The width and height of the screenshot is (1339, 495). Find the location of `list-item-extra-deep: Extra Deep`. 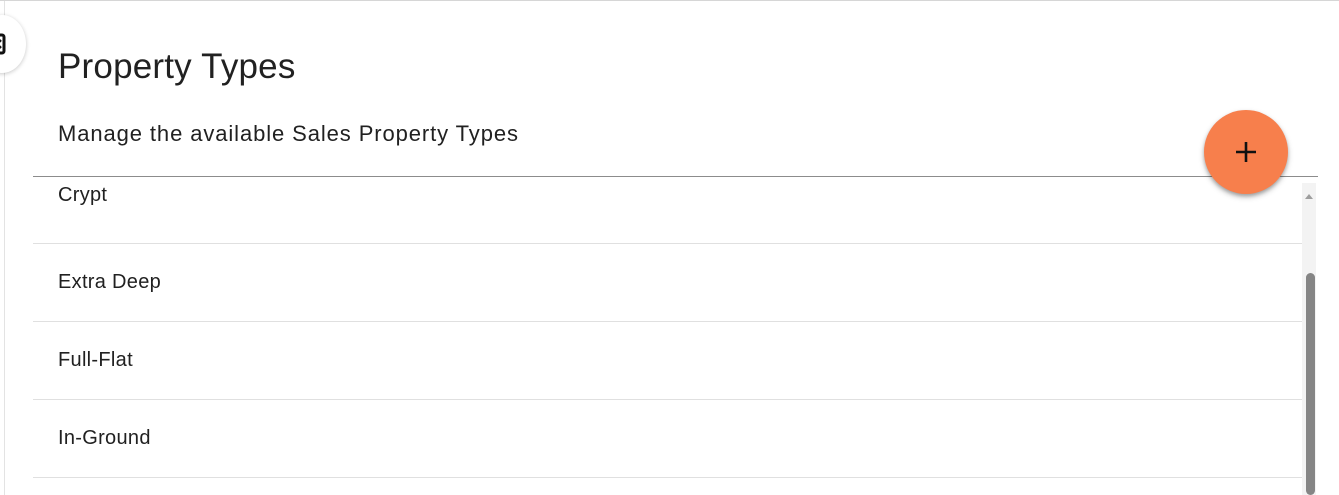

list-item-extra-deep: Extra Deep is located at coordinates (668, 283).